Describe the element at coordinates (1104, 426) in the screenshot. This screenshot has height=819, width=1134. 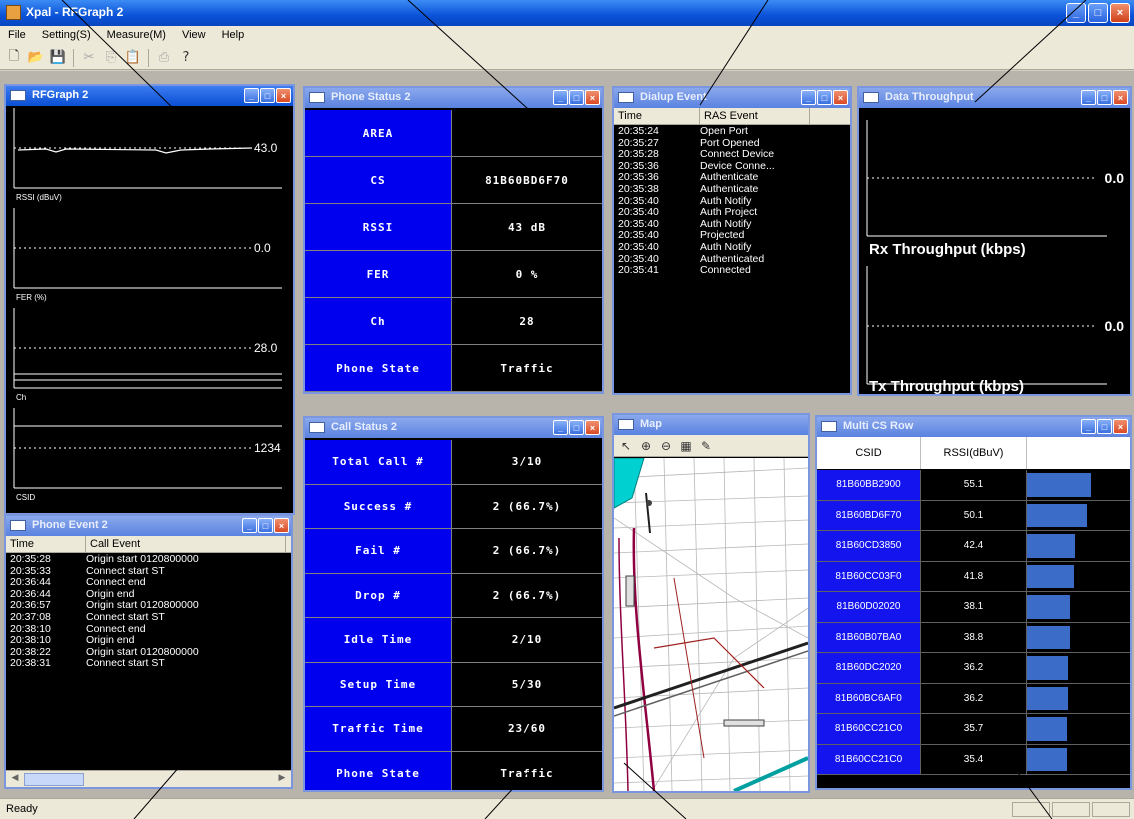
I see `multi-cs-maximize-button: □` at that location.